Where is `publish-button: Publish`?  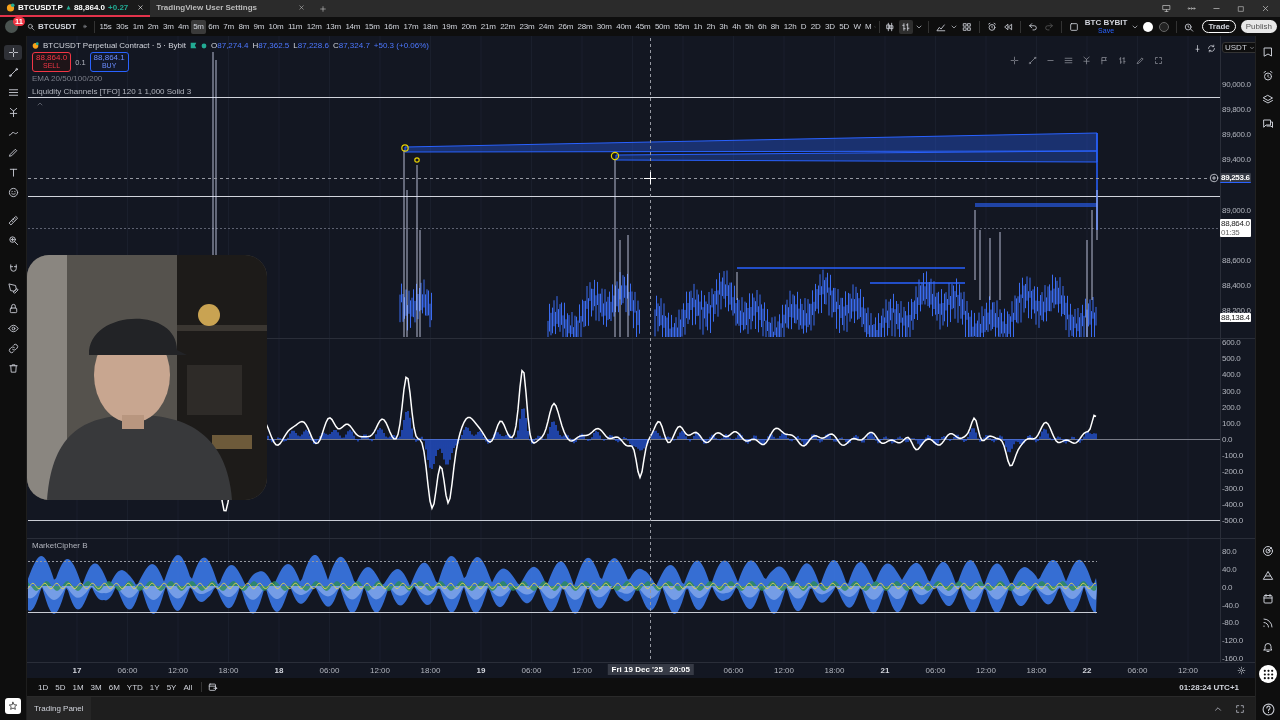
publish-button: Publish is located at coordinates (1258, 26).